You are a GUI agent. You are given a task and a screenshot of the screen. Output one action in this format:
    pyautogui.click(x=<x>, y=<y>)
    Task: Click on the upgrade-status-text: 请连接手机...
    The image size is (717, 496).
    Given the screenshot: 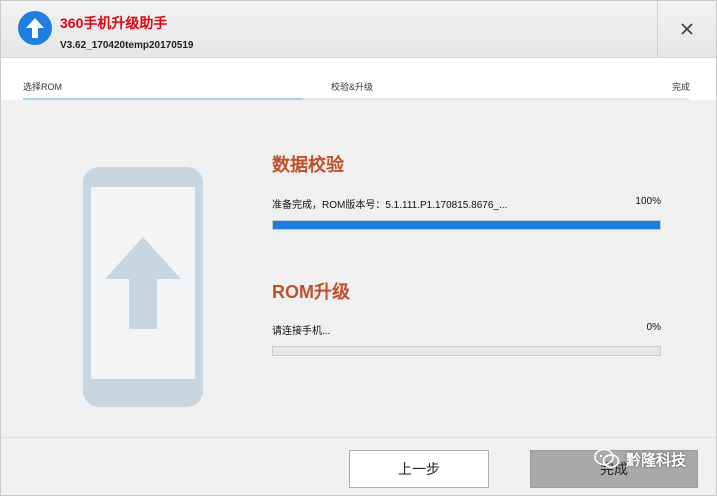 What is the action you would take?
    pyautogui.click(x=301, y=331)
    